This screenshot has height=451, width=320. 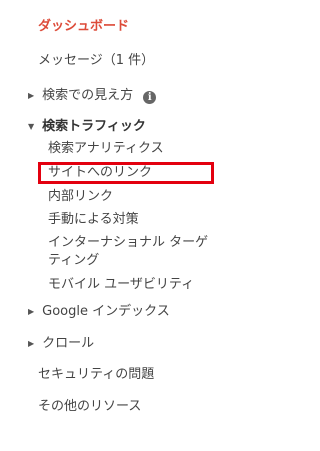 What do you see at coordinates (160, 220) in the screenshot?
I see `nav-subitem-manual-actions: 手動による対策` at bounding box center [160, 220].